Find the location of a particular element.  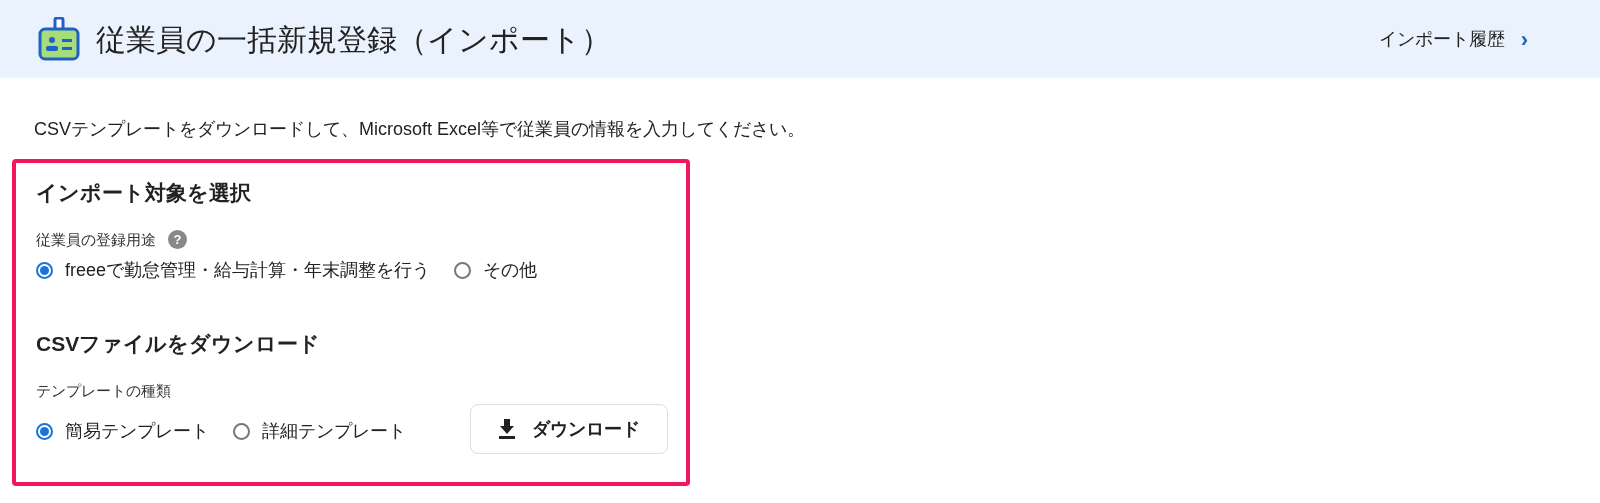

radio-option: freeeで勤怠管理・給与計算・年末調整を行う is located at coordinates (233, 270).